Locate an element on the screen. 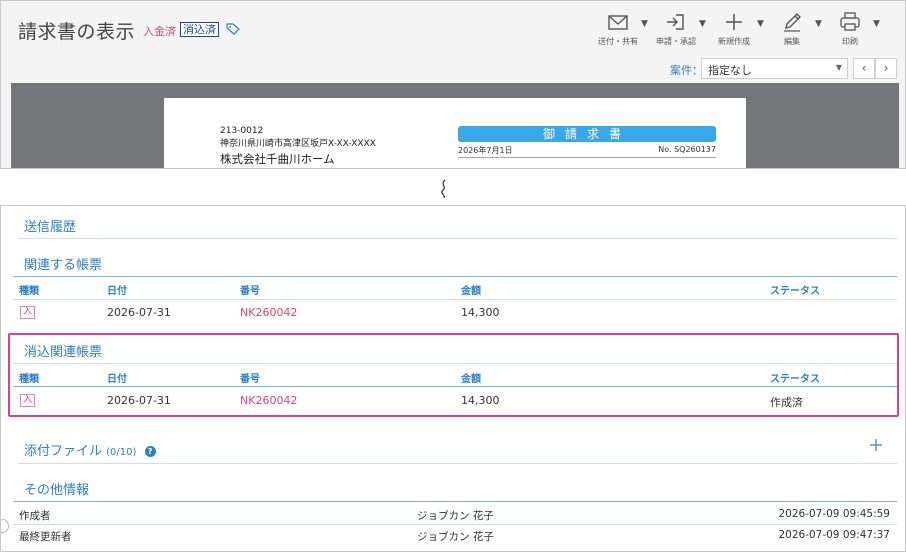 The image size is (906, 552). submit-approve-button: ▼ 申請・承認 is located at coordinates (684, 29).